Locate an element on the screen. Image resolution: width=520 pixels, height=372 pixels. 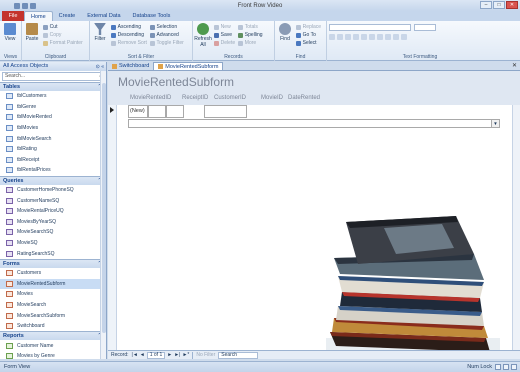
format-painter-button: Format Painter is located at coordinates (62, 43).